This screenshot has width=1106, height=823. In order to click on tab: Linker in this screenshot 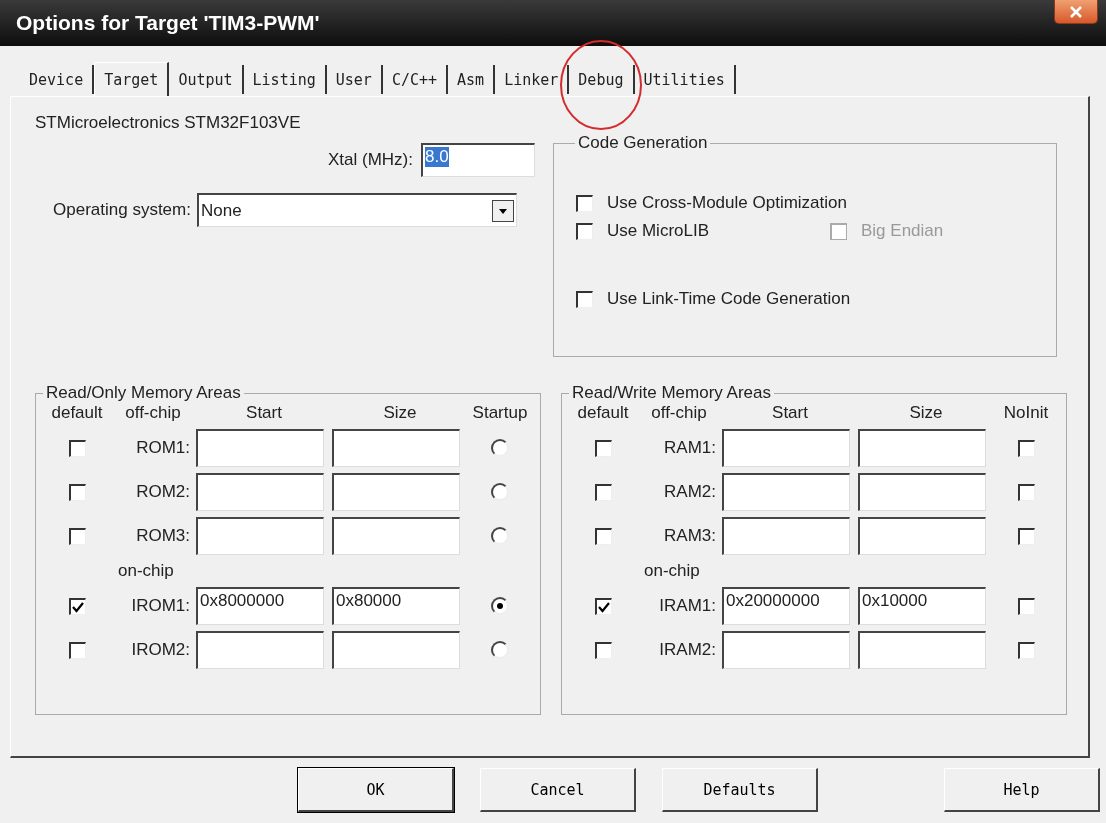, I will do `click(532, 79)`.